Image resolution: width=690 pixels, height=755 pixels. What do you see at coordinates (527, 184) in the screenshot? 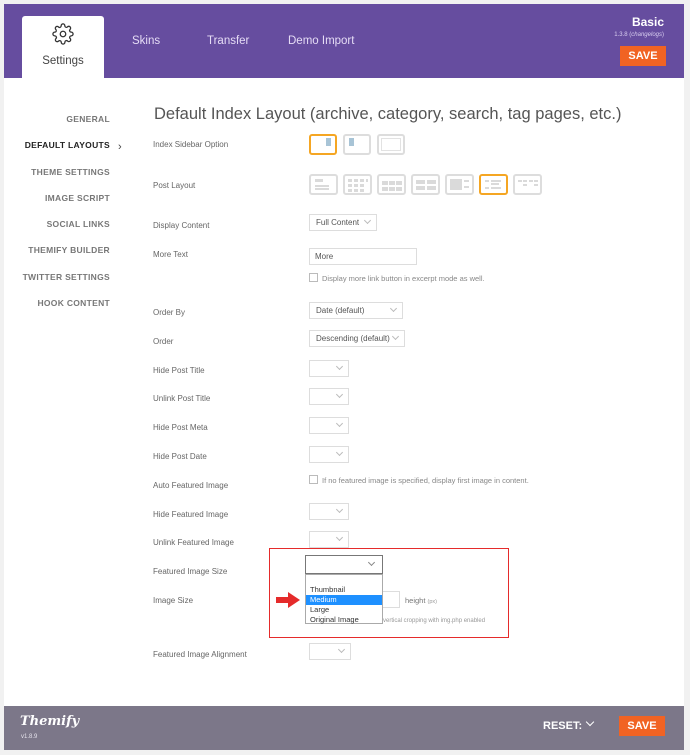
I see `post-layout-grid2-thumb-alt` at bounding box center [527, 184].